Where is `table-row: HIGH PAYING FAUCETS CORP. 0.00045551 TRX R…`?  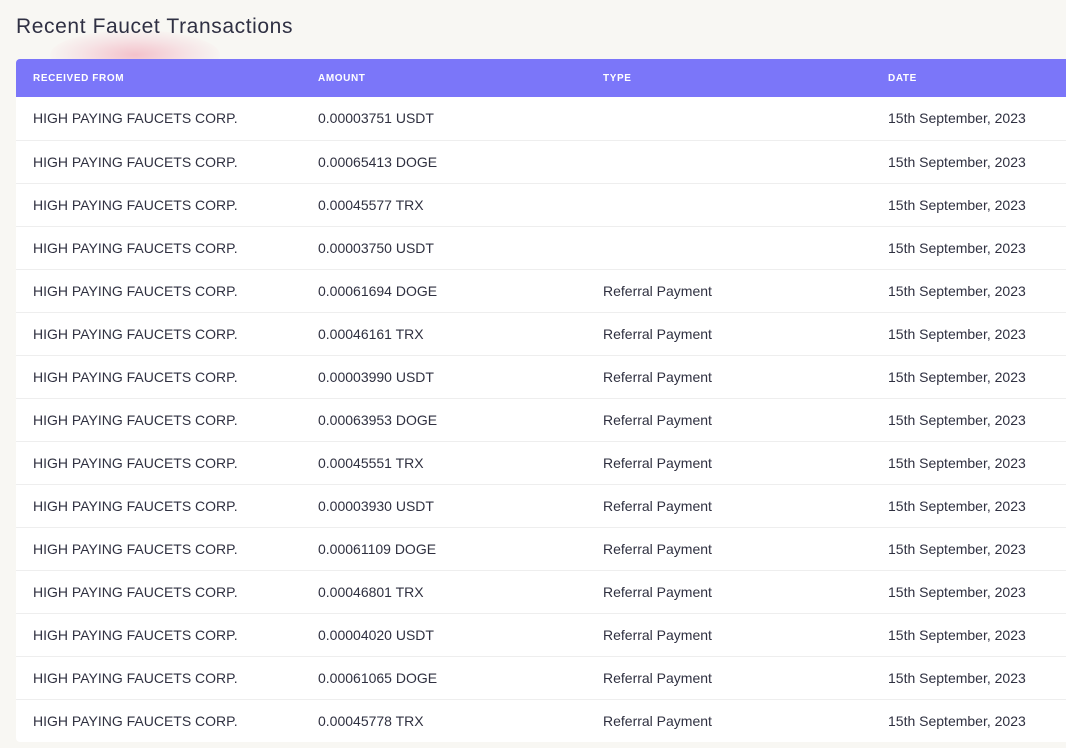 table-row: HIGH PAYING FAUCETS CORP. 0.00045551 TRX R… is located at coordinates (541, 463).